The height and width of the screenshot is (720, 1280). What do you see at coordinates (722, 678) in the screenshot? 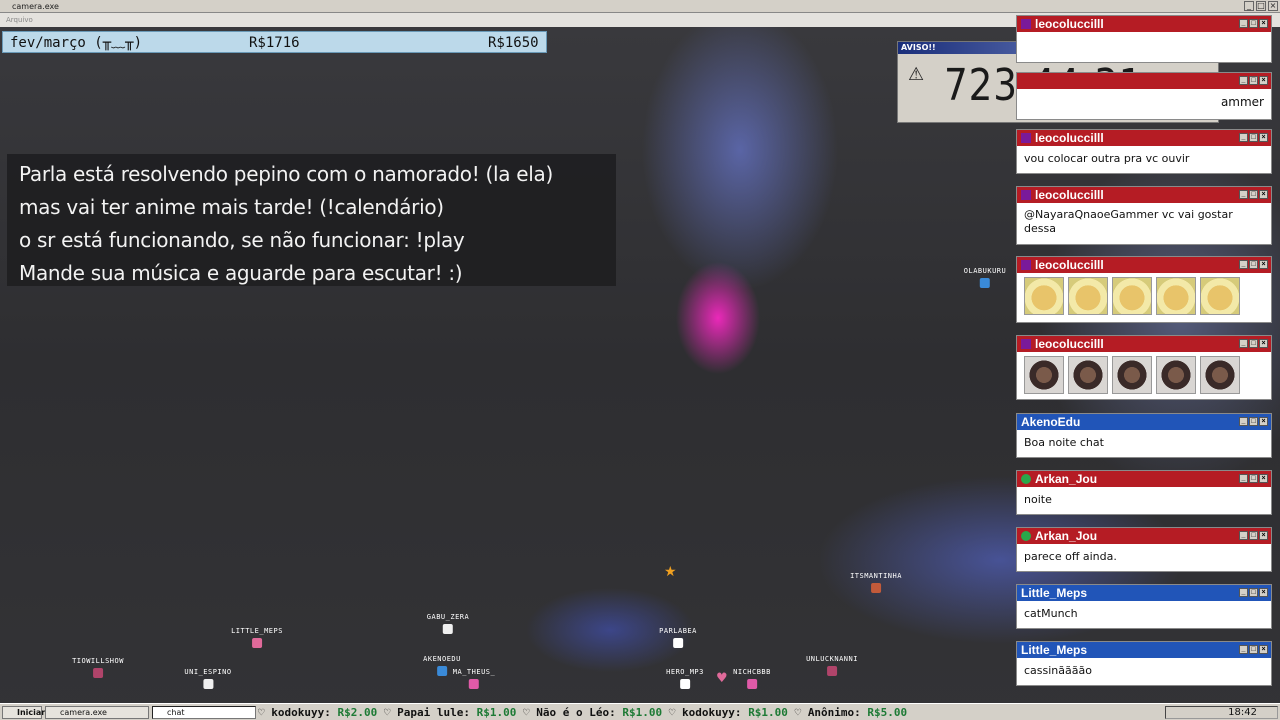
I see `heart-icon: ♥` at bounding box center [722, 678].